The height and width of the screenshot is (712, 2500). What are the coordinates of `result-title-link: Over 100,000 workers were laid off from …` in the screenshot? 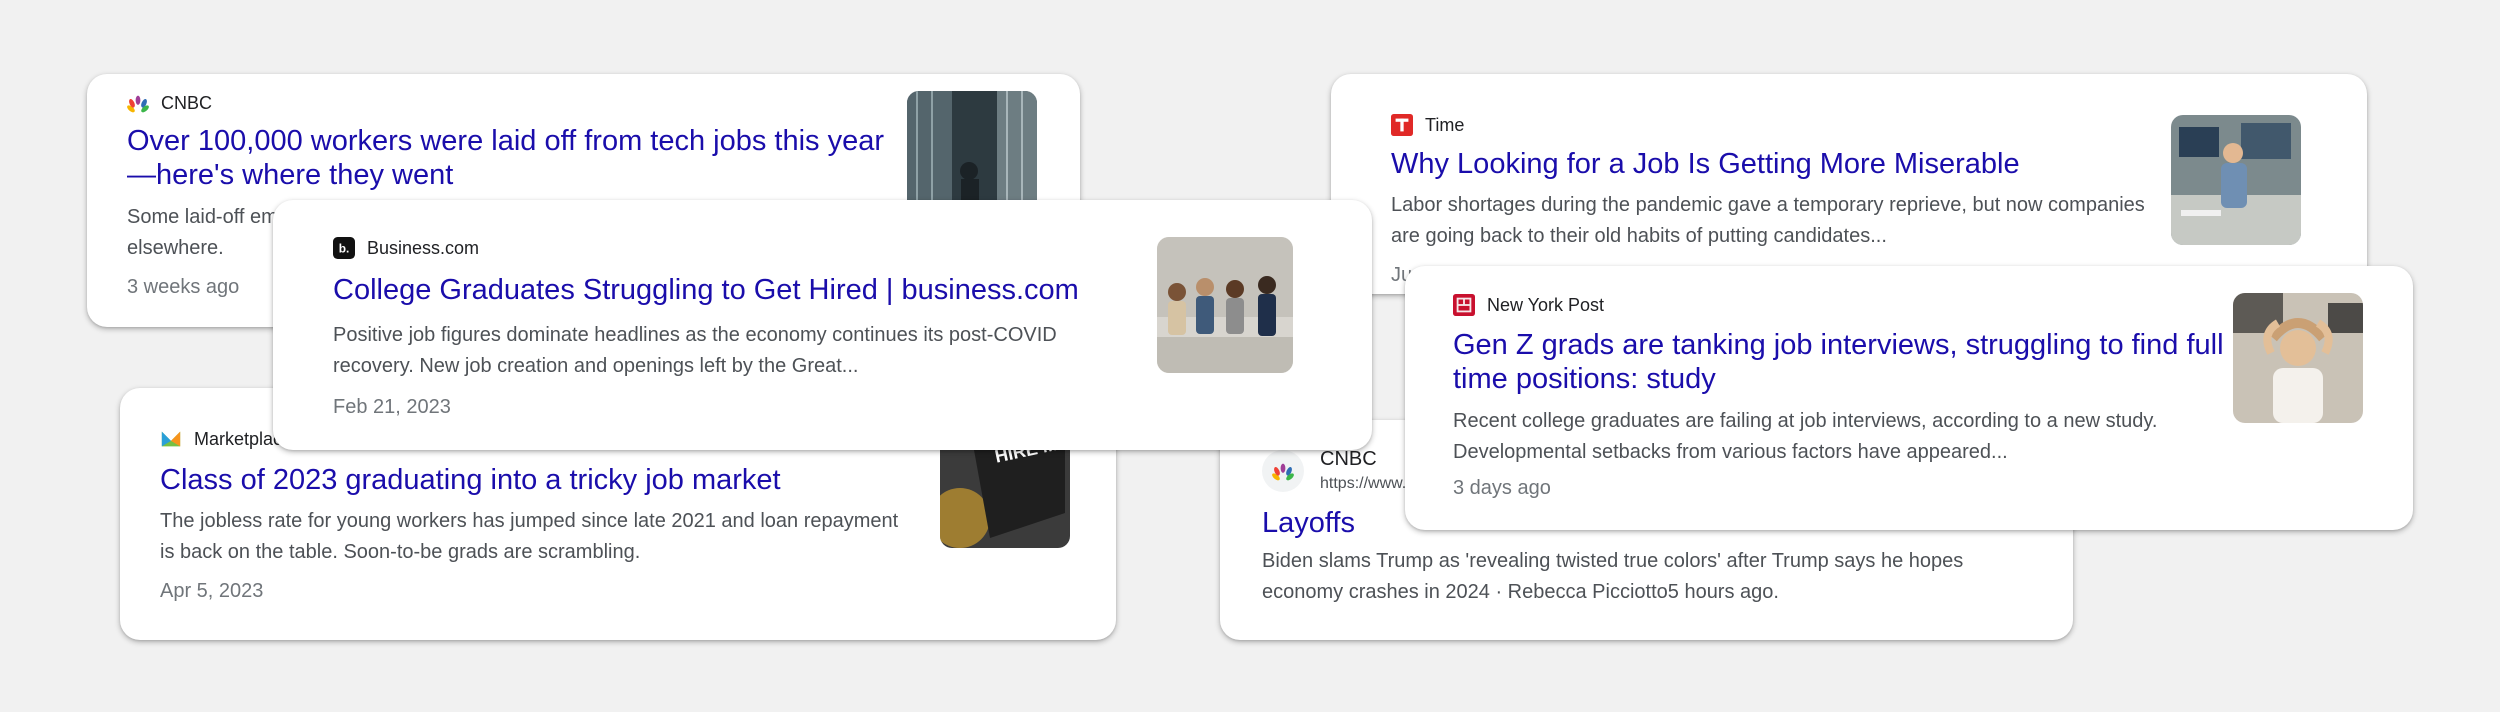 It's located at (517, 158).